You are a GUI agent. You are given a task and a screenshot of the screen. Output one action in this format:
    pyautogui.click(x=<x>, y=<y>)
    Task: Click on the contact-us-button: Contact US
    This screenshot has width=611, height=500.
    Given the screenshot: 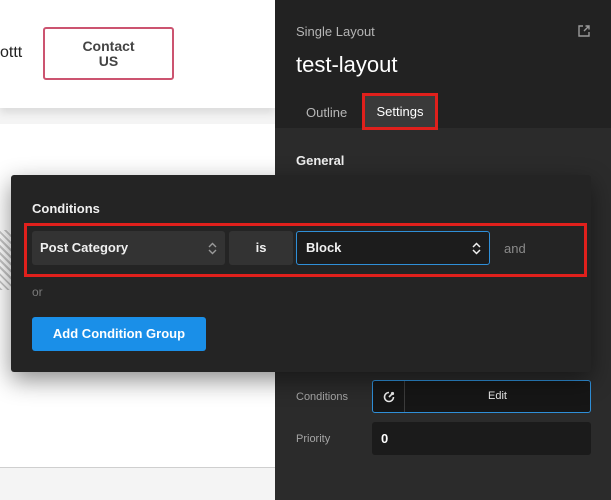 What is the action you would take?
    pyautogui.click(x=108, y=53)
    